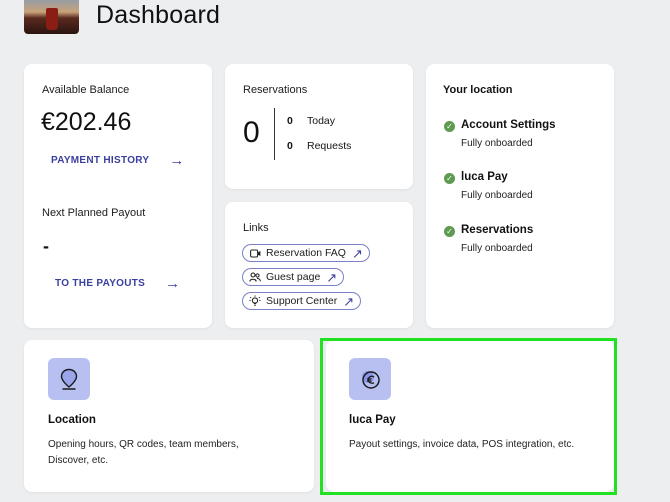 This screenshot has width=670, height=502. I want to click on euro-coin-icon, so click(370, 379).